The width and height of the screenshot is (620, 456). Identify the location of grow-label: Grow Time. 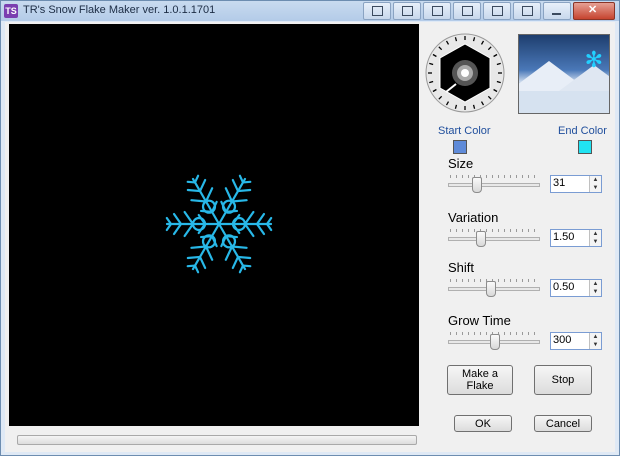
(479, 320).